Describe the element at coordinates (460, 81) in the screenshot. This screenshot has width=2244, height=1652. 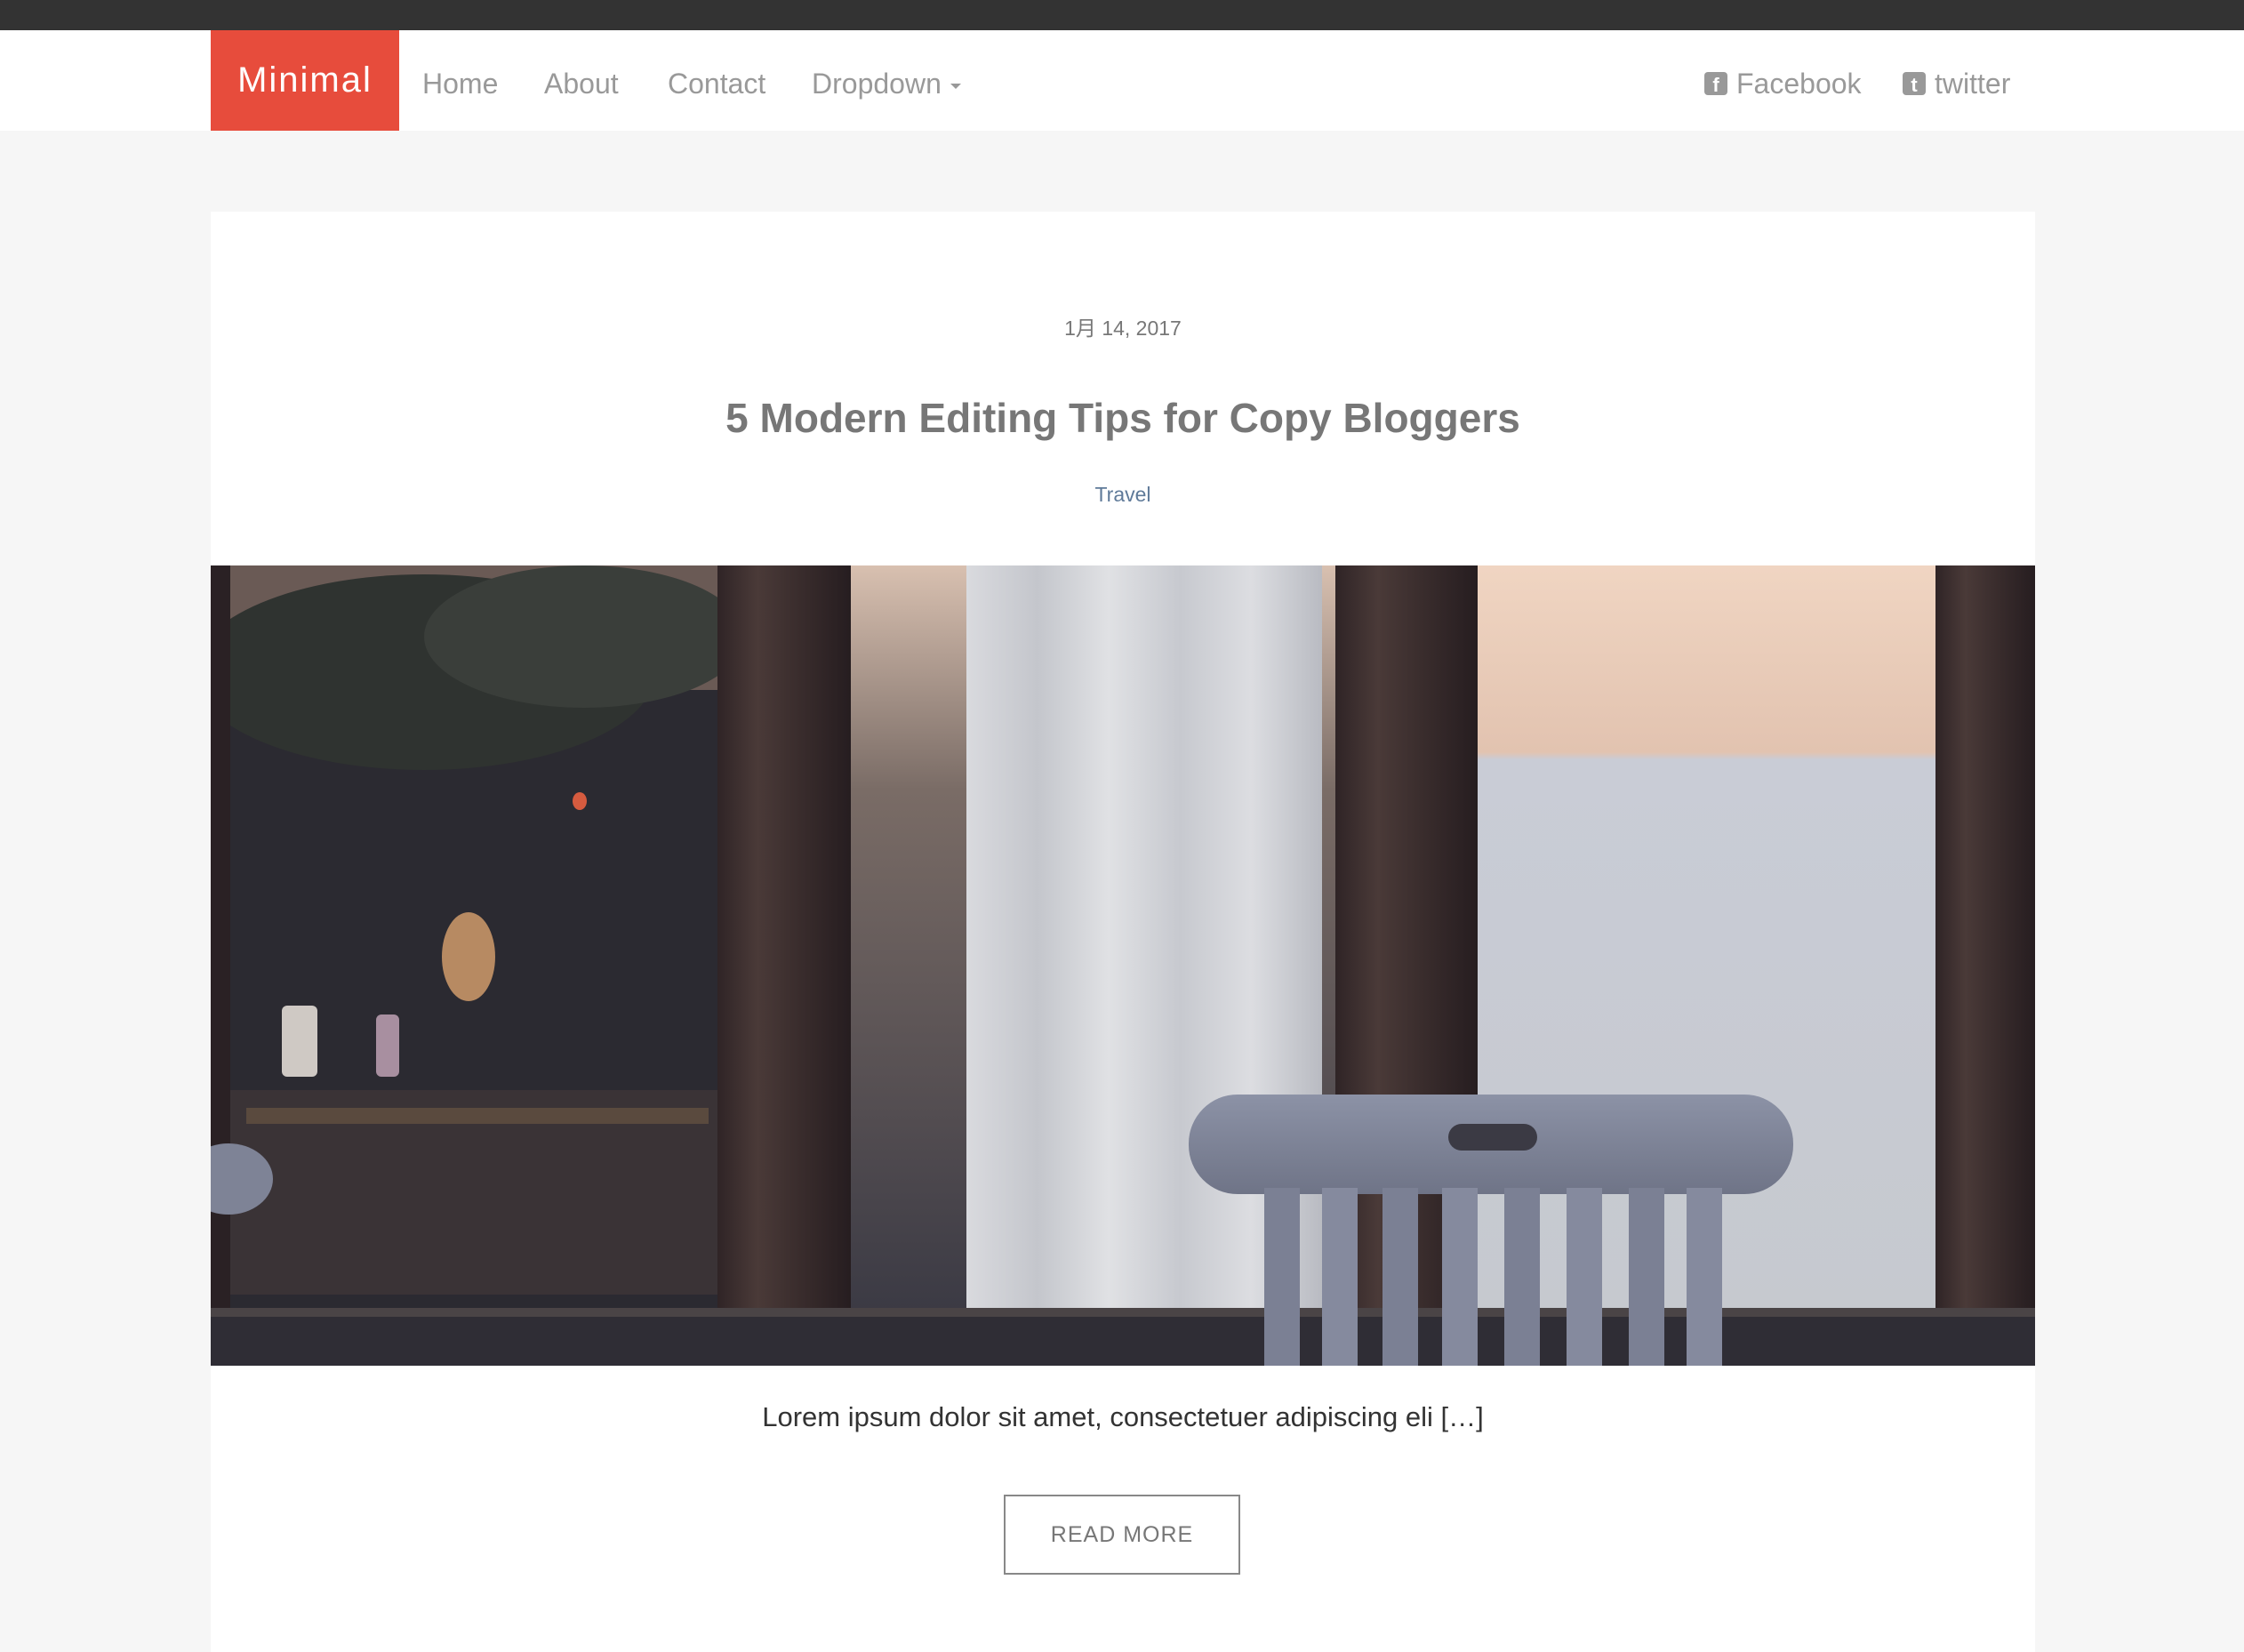
I see `nav-home: Home` at that location.